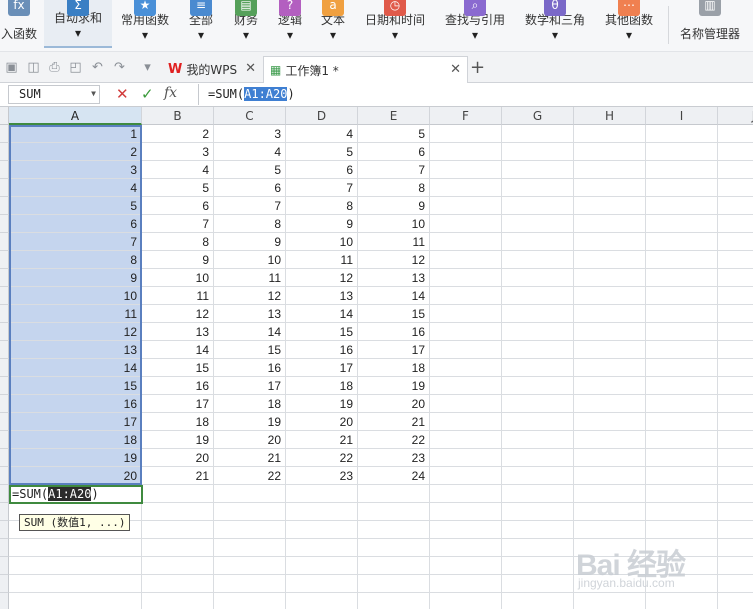 Image resolution: width=753 pixels, height=609 pixels. What do you see at coordinates (394, 601) in the screenshot?
I see `cell-e27` at bounding box center [394, 601].